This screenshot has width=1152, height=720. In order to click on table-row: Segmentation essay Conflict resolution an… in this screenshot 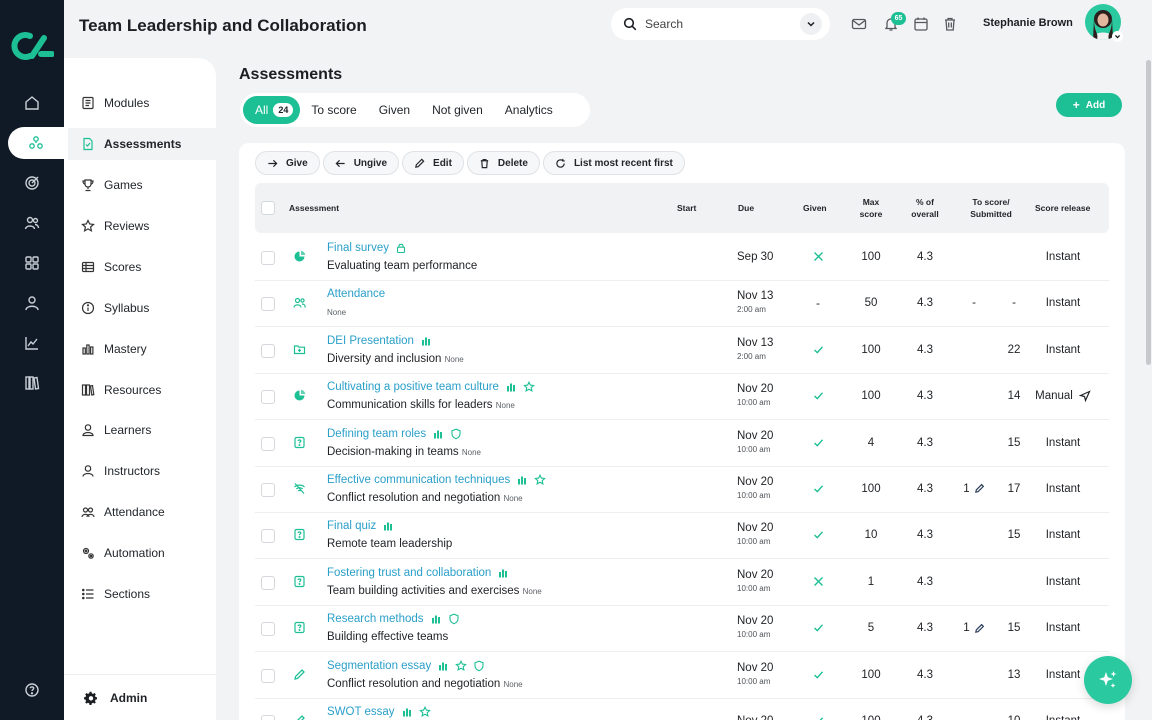, I will do `click(682, 676)`.